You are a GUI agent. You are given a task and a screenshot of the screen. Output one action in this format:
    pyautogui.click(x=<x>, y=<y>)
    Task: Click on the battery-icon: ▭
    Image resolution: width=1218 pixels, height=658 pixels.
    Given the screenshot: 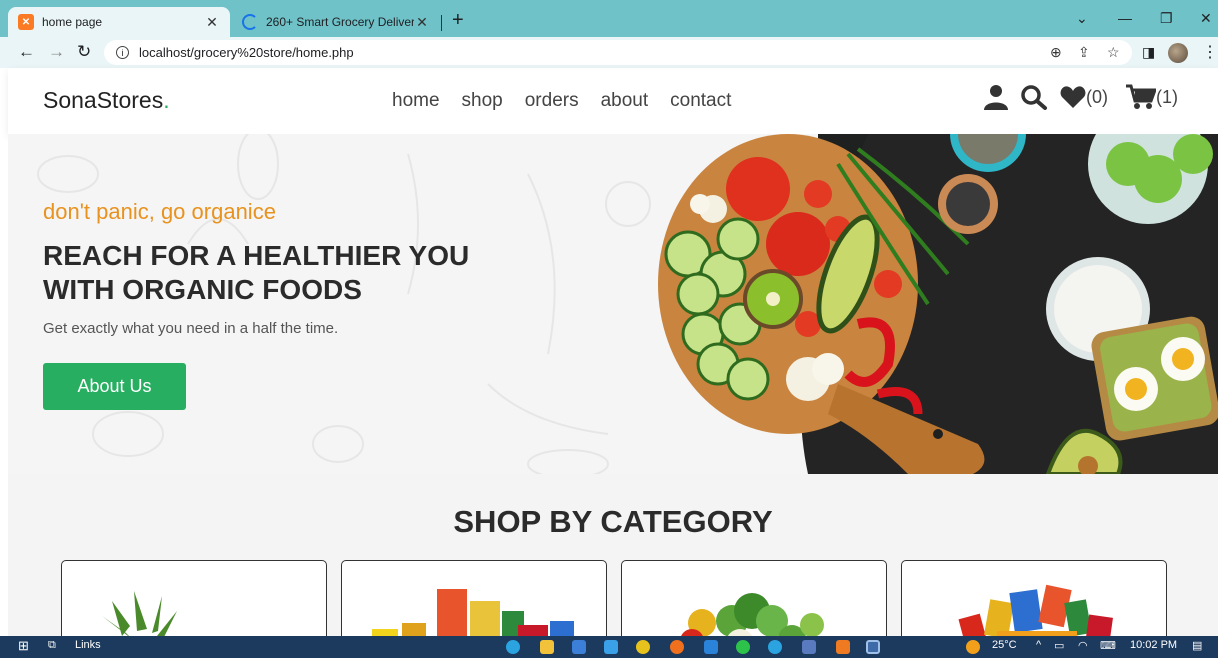 What is the action you would take?
    pyautogui.click(x=1059, y=645)
    